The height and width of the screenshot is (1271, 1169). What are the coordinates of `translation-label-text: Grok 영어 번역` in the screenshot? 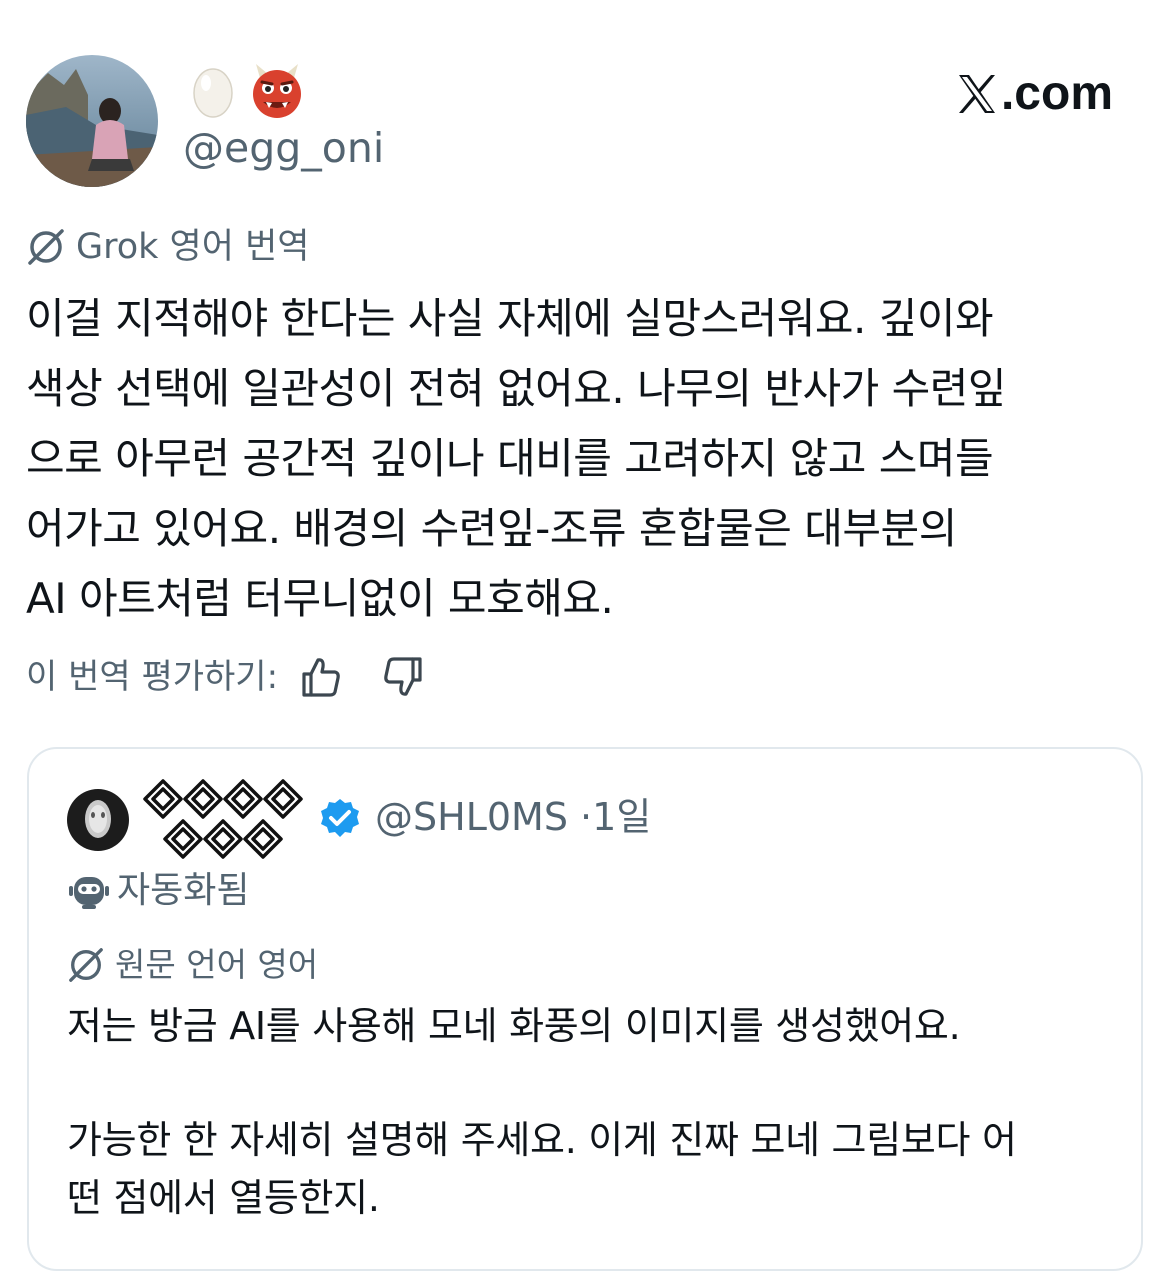 It's located at (193, 247).